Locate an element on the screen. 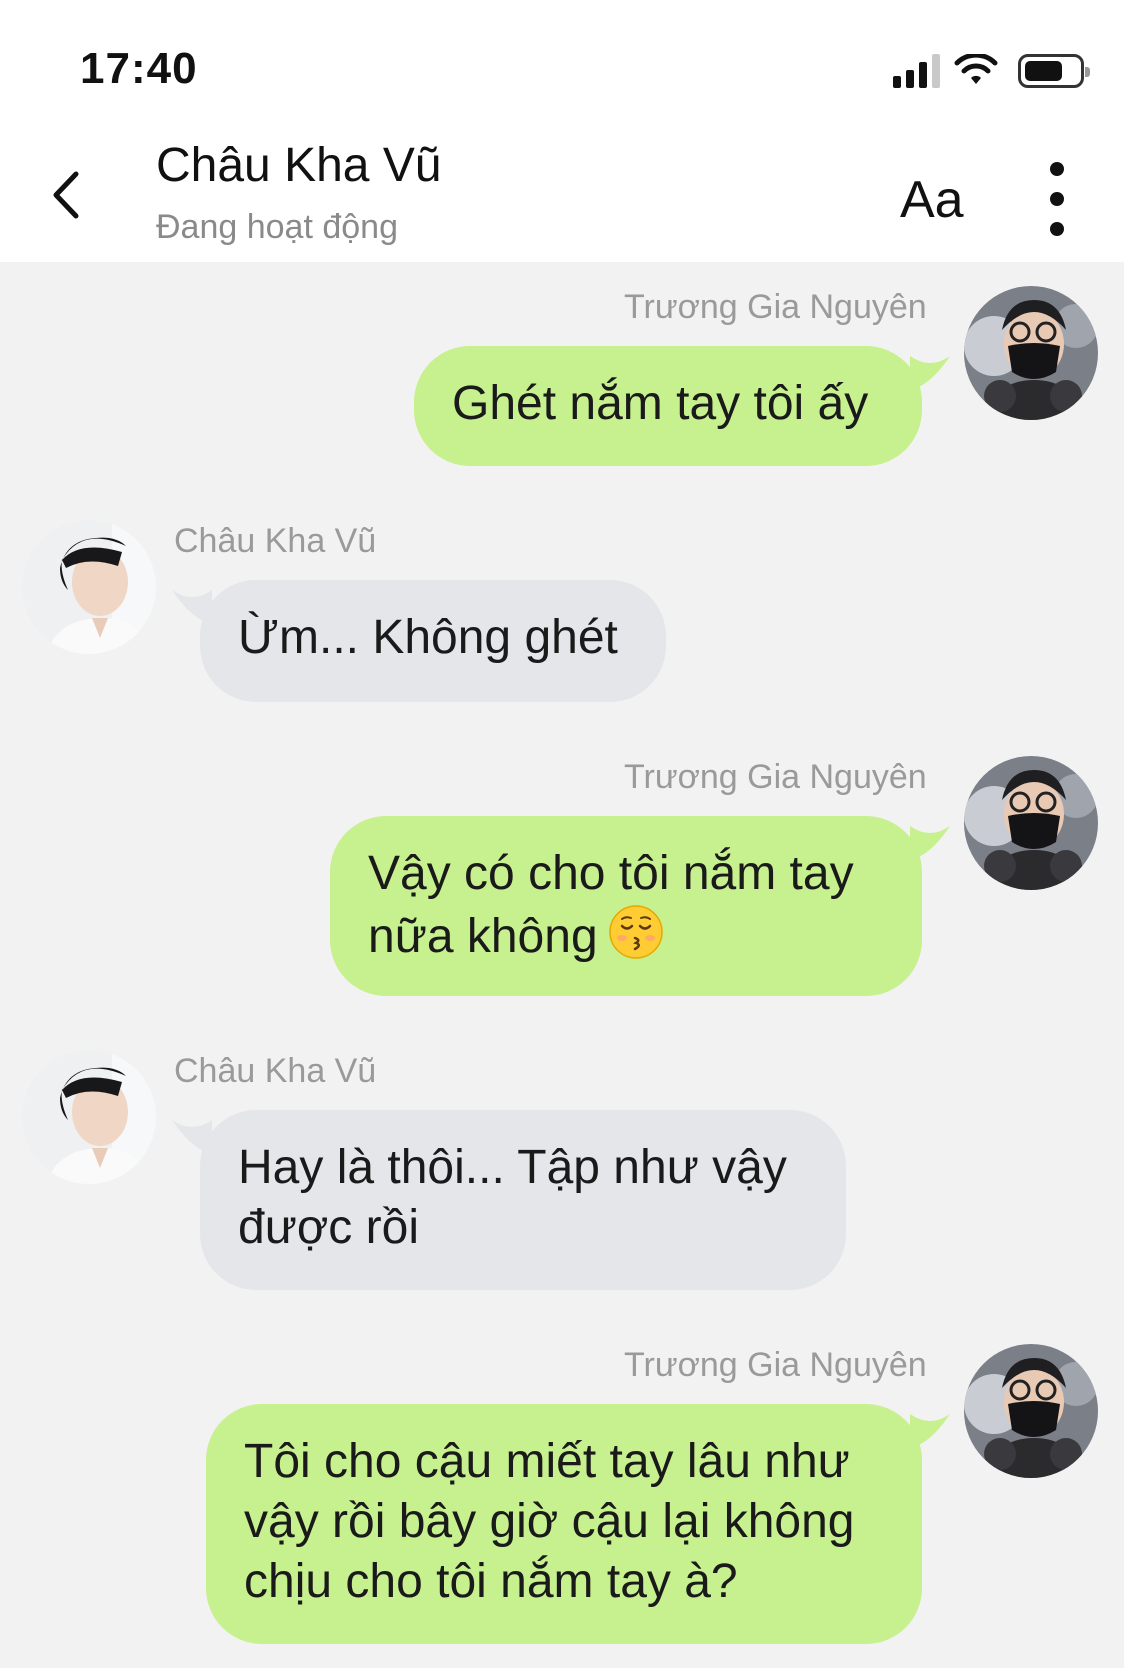 The image size is (1124, 1668). message-bubble-incoming: Hay là thôi... Tập như vậy được rồi is located at coordinates (523, 1200).